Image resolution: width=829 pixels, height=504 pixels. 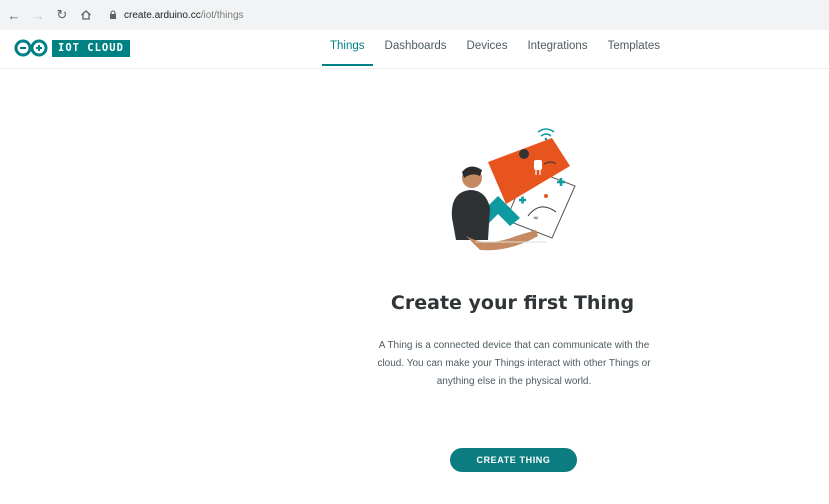 I want to click on reload-button: ↻, so click(x=62, y=15).